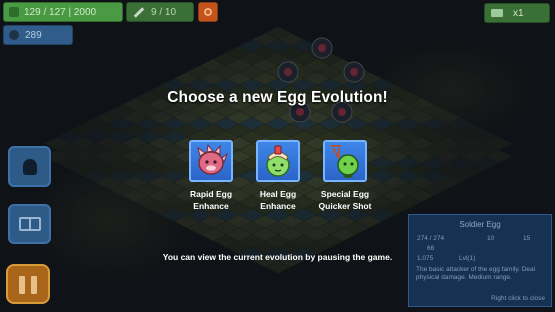 The height and width of the screenshot is (312, 555). Describe the element at coordinates (431, 238) in the screenshot. I see `unit-hp: 274 / 274` at that location.